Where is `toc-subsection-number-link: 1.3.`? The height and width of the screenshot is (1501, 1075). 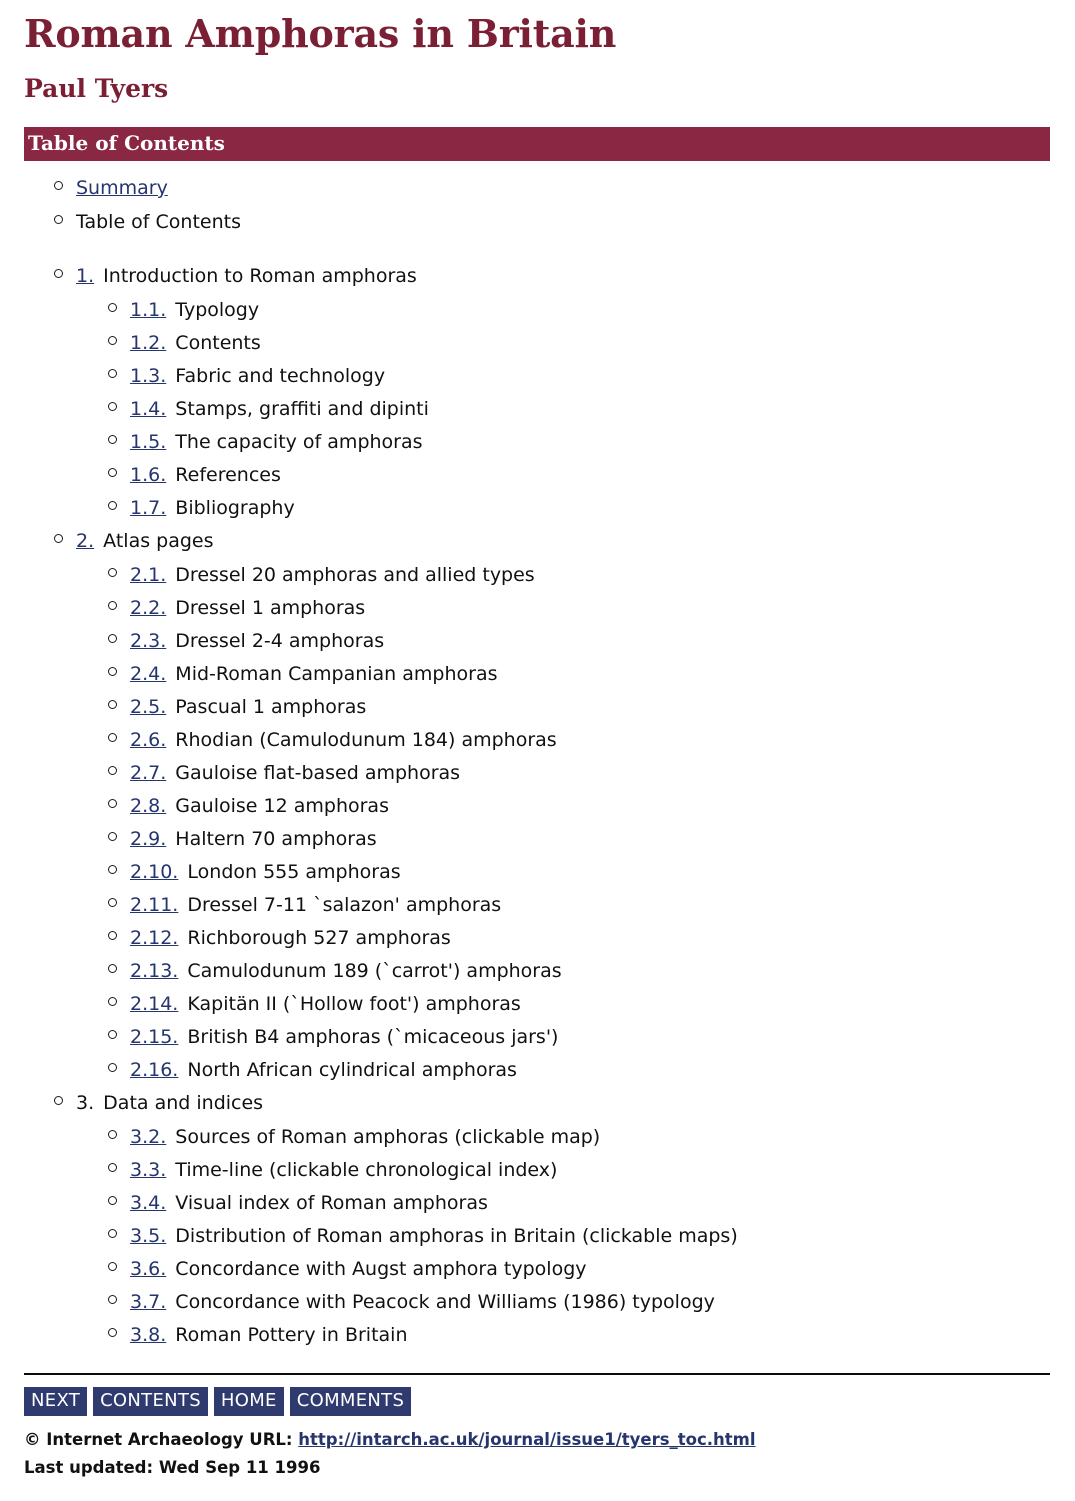 toc-subsection-number-link: 1.3. is located at coordinates (148, 376).